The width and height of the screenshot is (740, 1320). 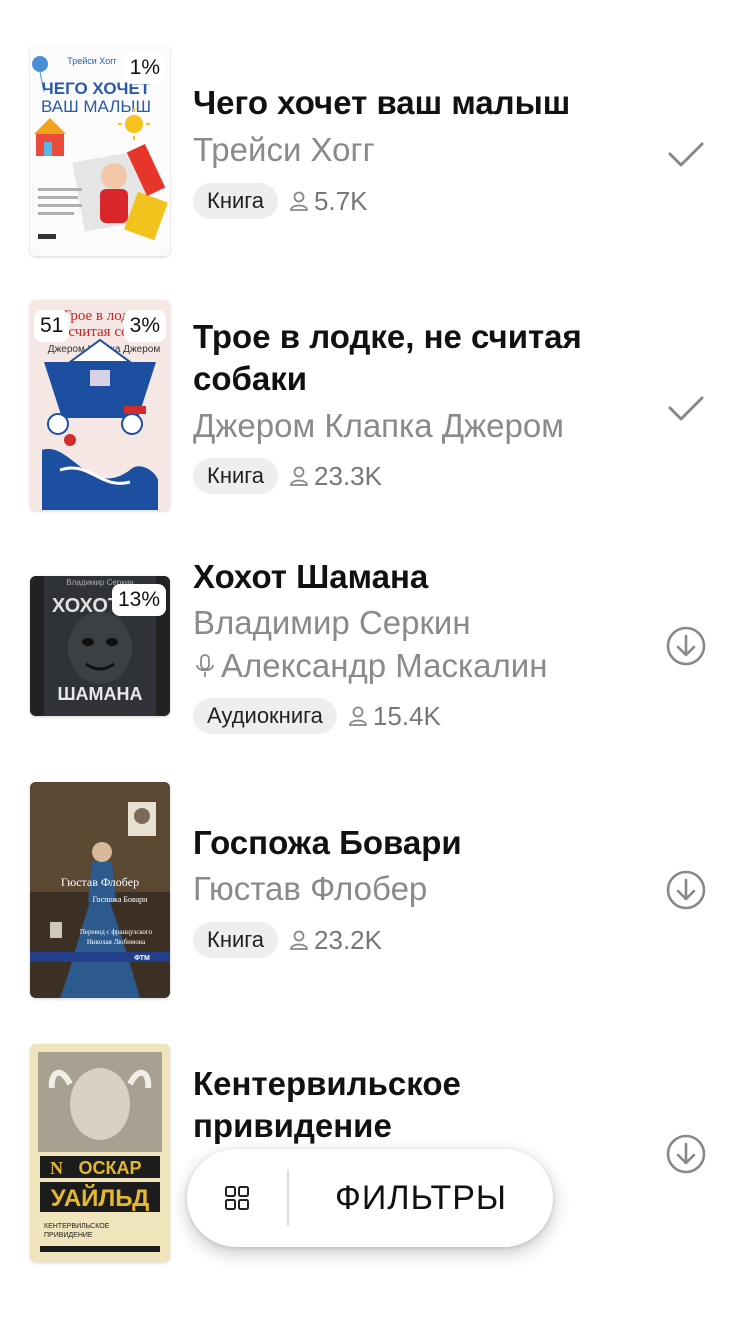 I want to click on grid-icon-wrap, so click(x=237, y=1198).